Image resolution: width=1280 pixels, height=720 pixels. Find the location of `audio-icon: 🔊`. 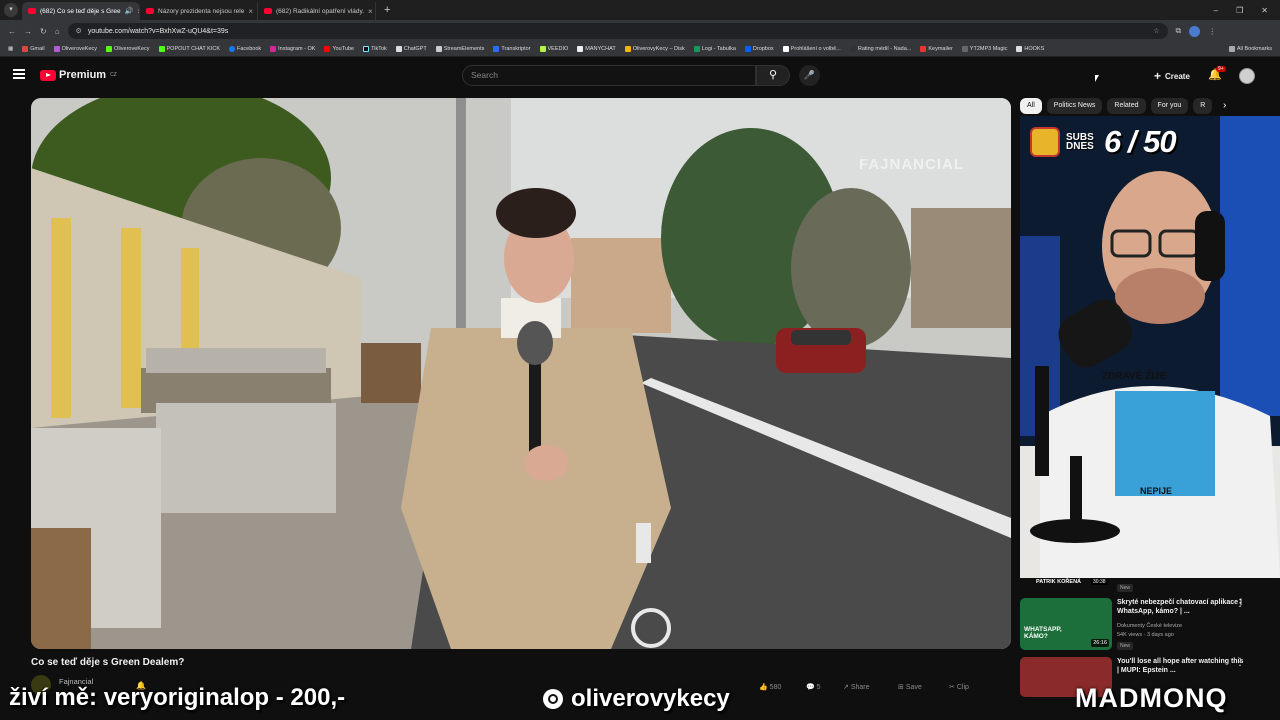

audio-icon: 🔊 is located at coordinates (129, 11).